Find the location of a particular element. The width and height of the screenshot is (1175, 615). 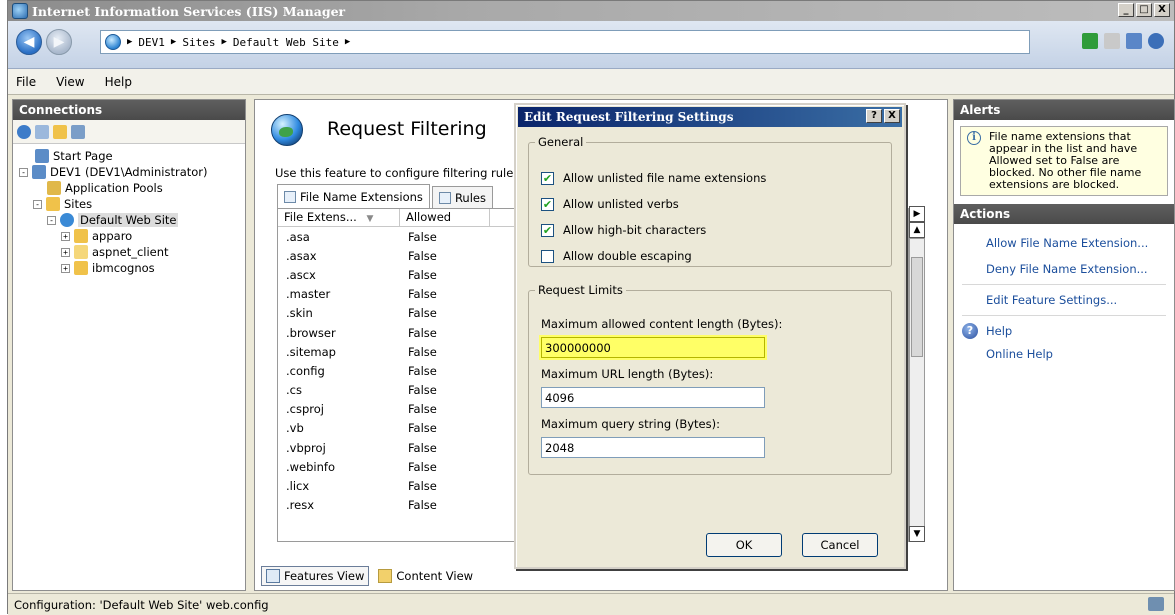

breadcrumb: ▶ DEV1 ▶ Sites ▶ Default Web Site ▶ is located at coordinates (565, 42).